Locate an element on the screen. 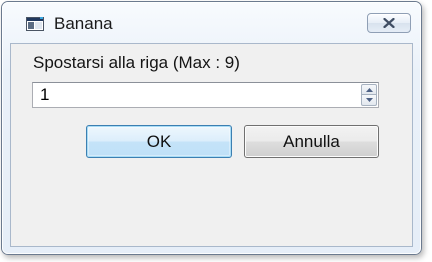 This screenshot has width=432, height=262. close-button is located at coordinates (389, 23).